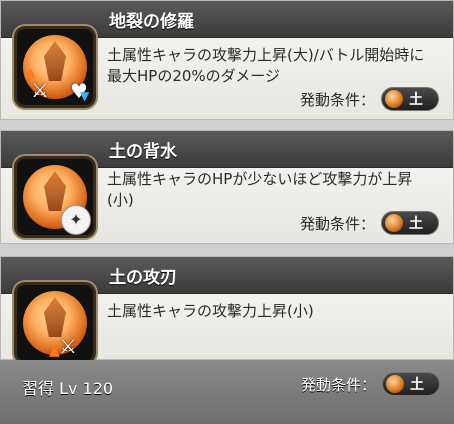 Image resolution: width=454 pixels, height=424 pixels. What do you see at coordinates (55, 67) in the screenshot?
I see `earth-crystal-icon: ⚔ ▲ ♥ ▼` at bounding box center [55, 67].